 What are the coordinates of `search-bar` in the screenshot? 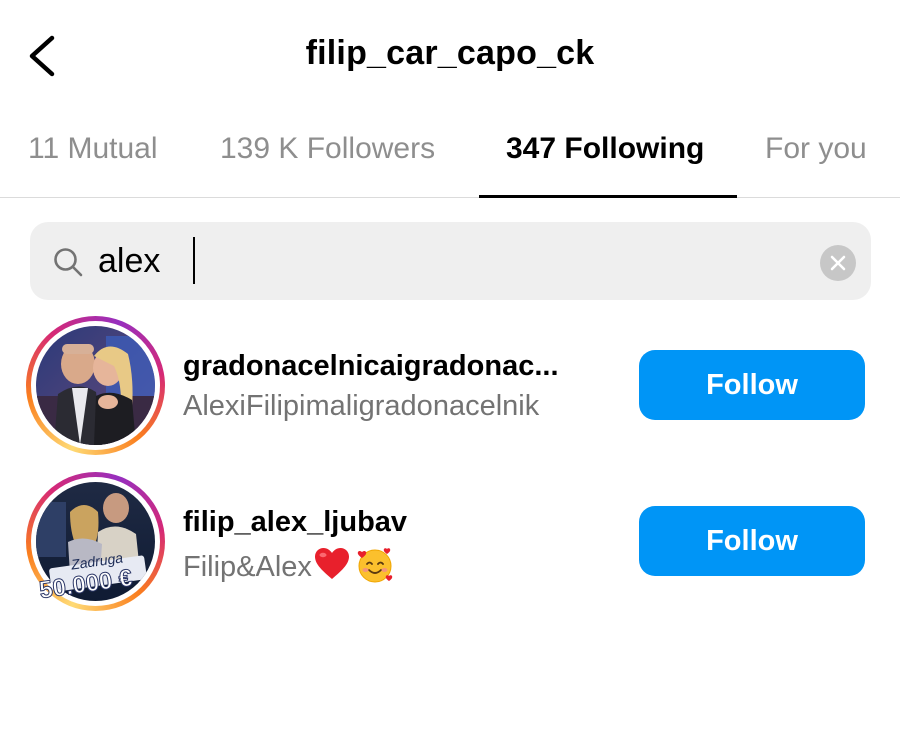 It's located at (450, 261).